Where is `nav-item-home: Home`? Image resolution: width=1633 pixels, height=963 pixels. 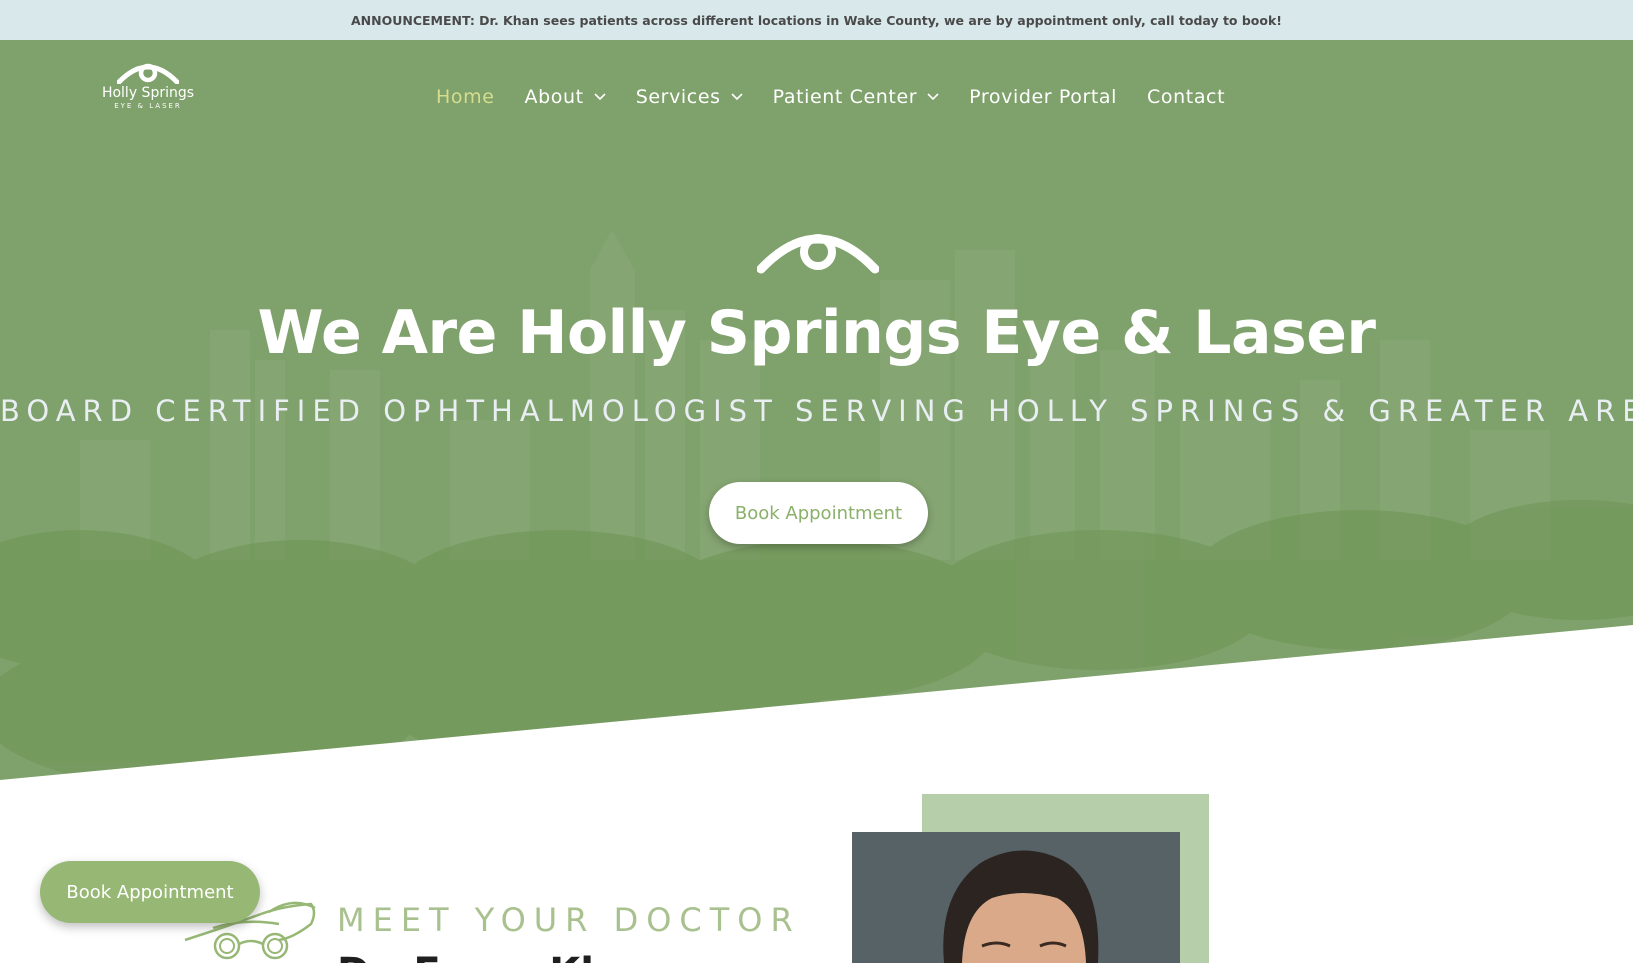 nav-item-home: Home is located at coordinates (465, 97).